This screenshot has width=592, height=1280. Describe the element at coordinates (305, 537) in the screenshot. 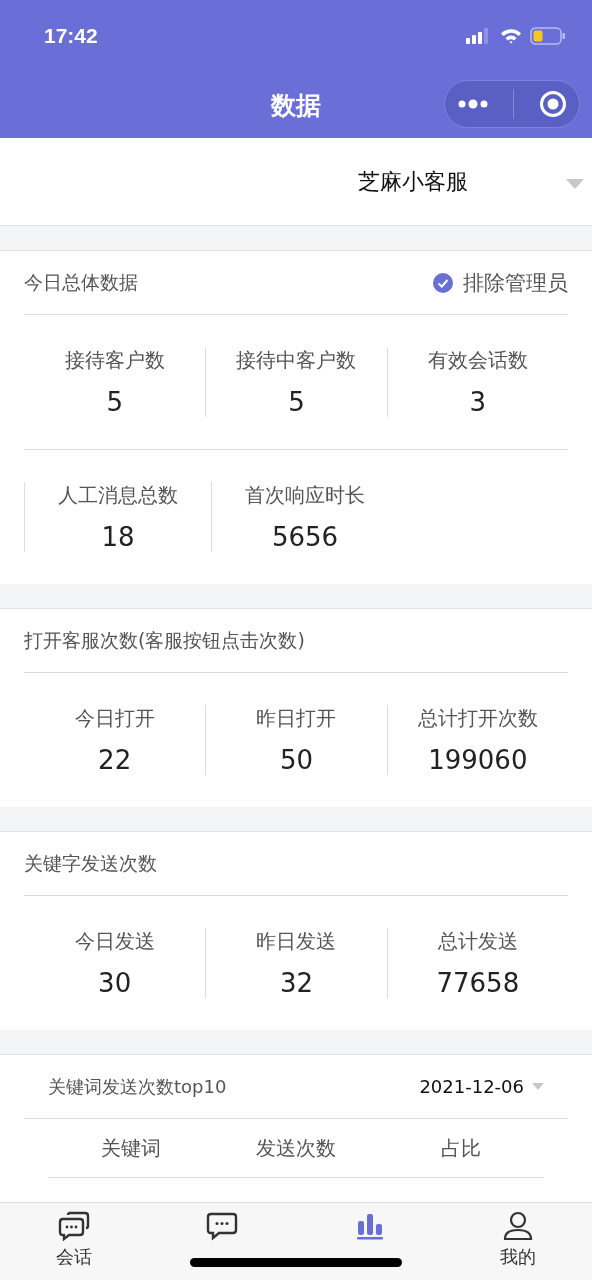

I see `stat-value: 5656` at that location.